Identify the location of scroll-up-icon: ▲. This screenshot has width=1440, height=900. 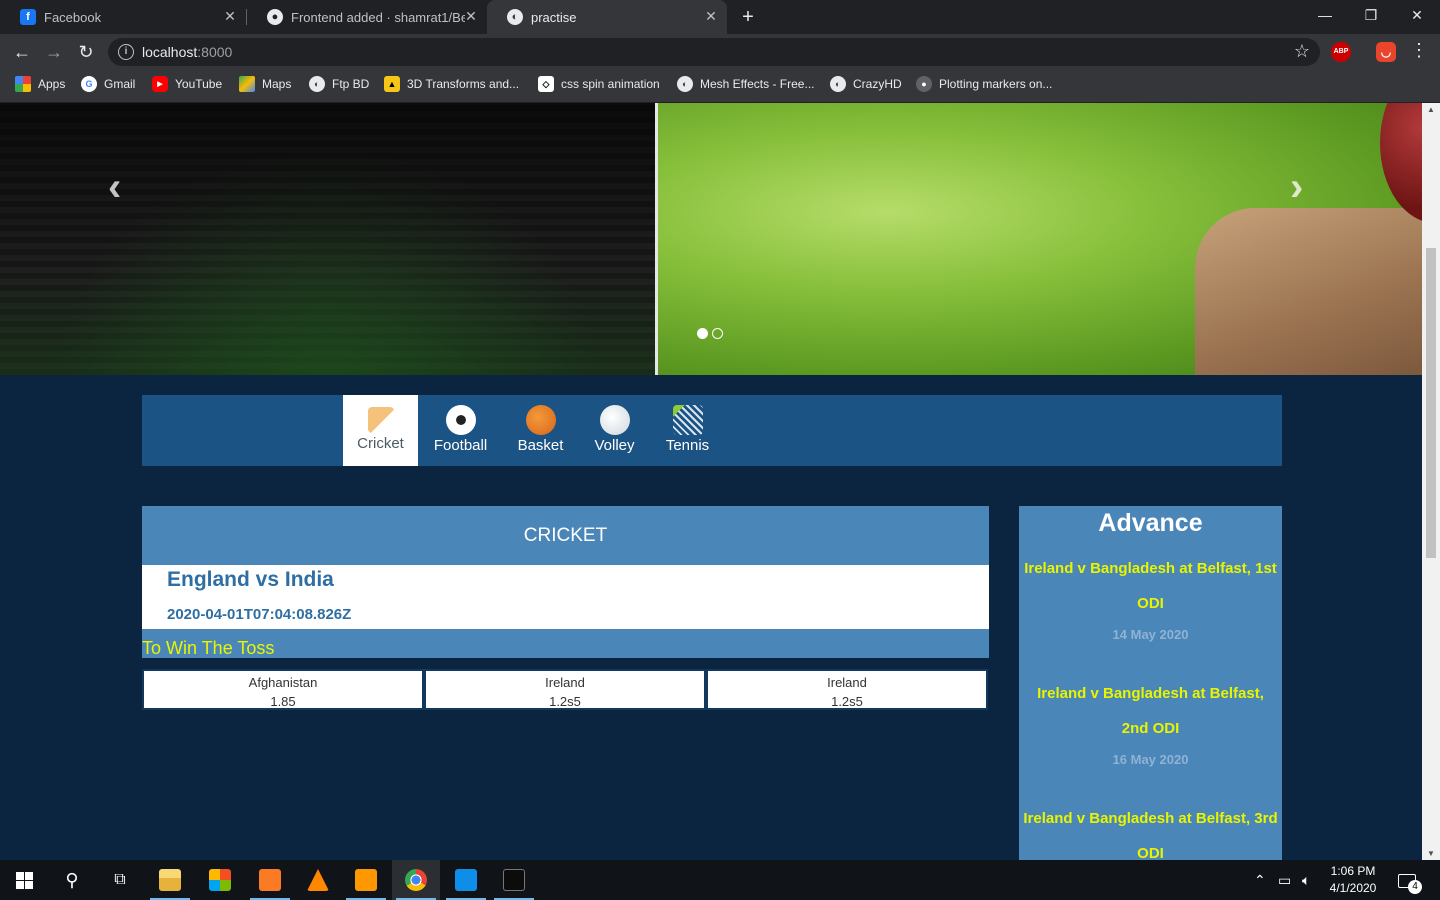
(1431, 109).